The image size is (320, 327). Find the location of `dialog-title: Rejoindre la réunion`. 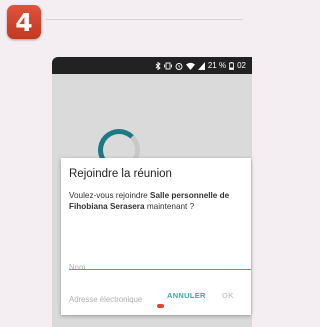

dialog-title: Rejoindre la réunion is located at coordinates (120, 174).